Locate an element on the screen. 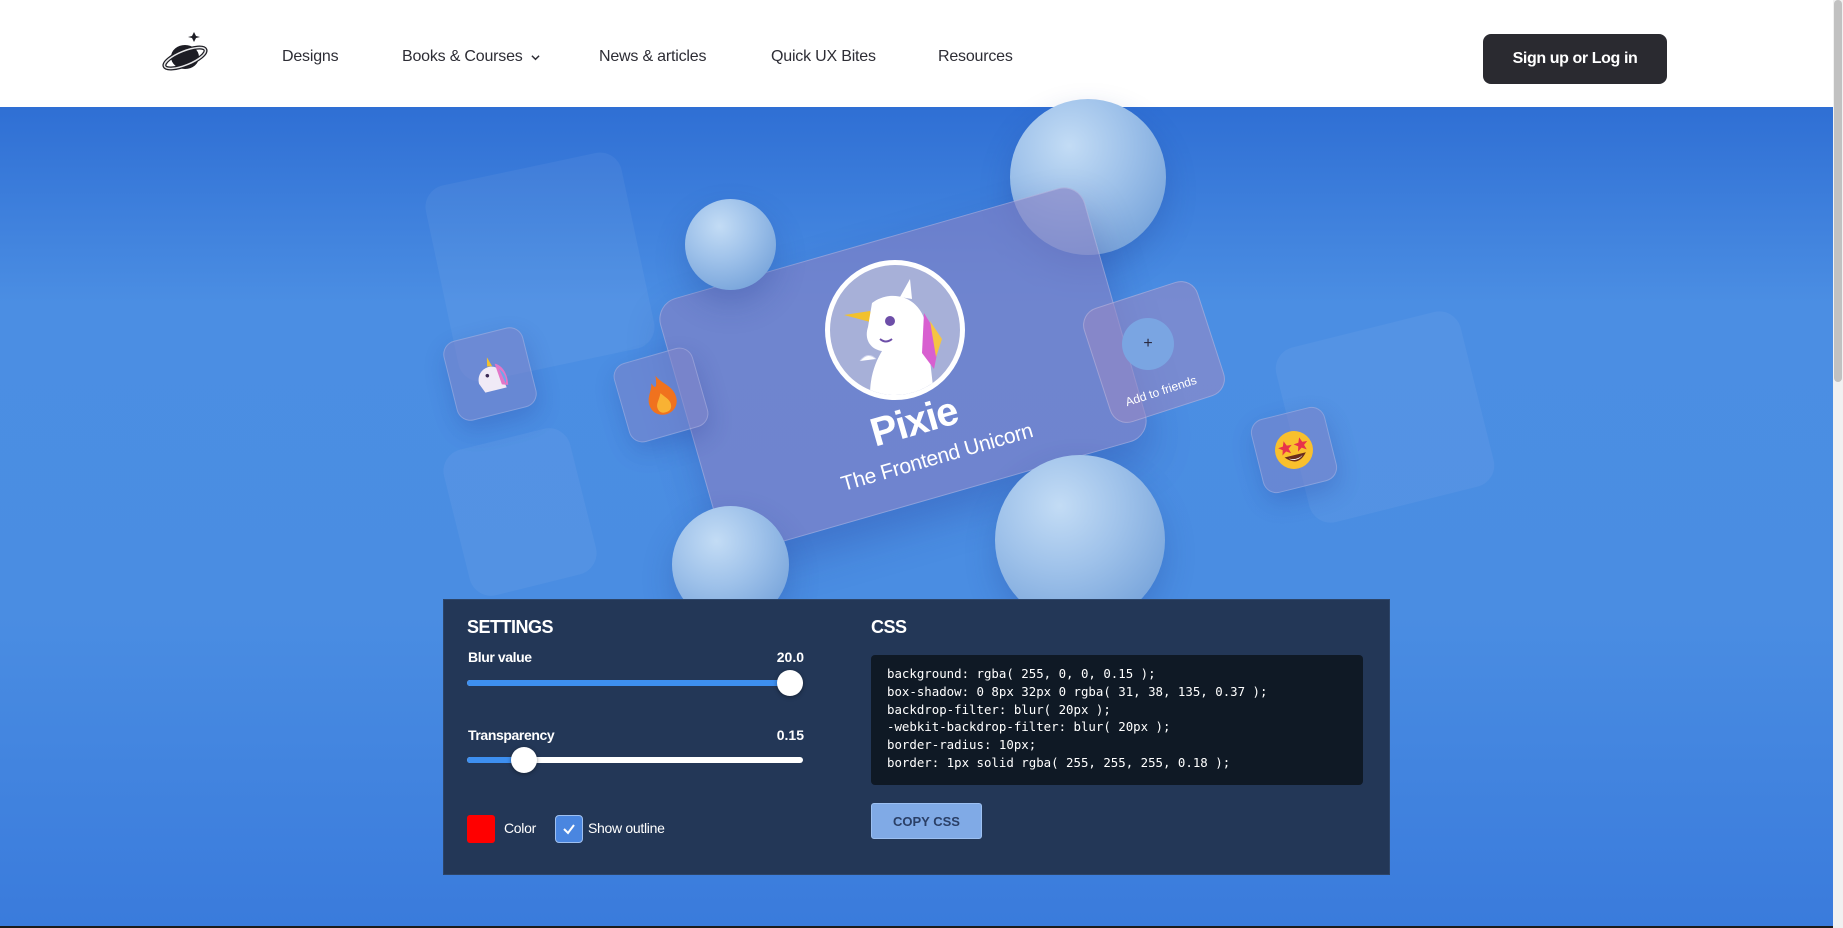 The image size is (1843, 928). nav-designs: Designs is located at coordinates (342, 57).